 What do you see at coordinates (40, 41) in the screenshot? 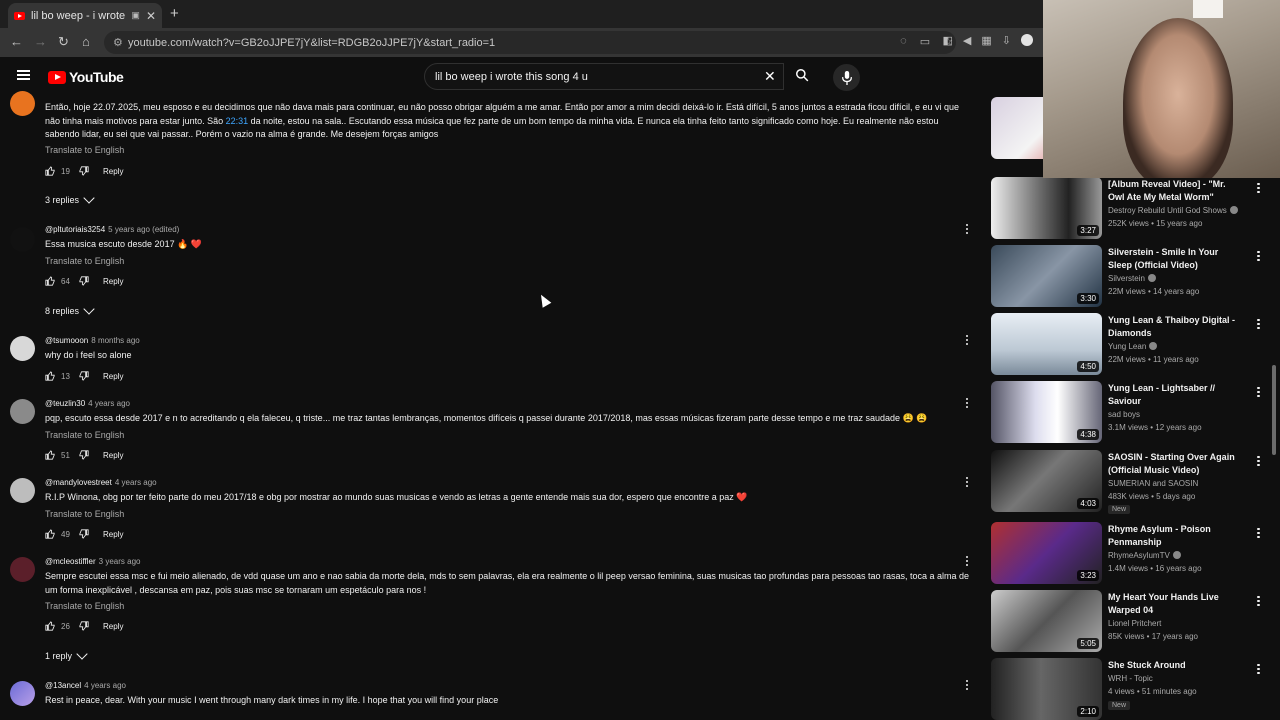
I see `forward-icon: →` at bounding box center [40, 41].